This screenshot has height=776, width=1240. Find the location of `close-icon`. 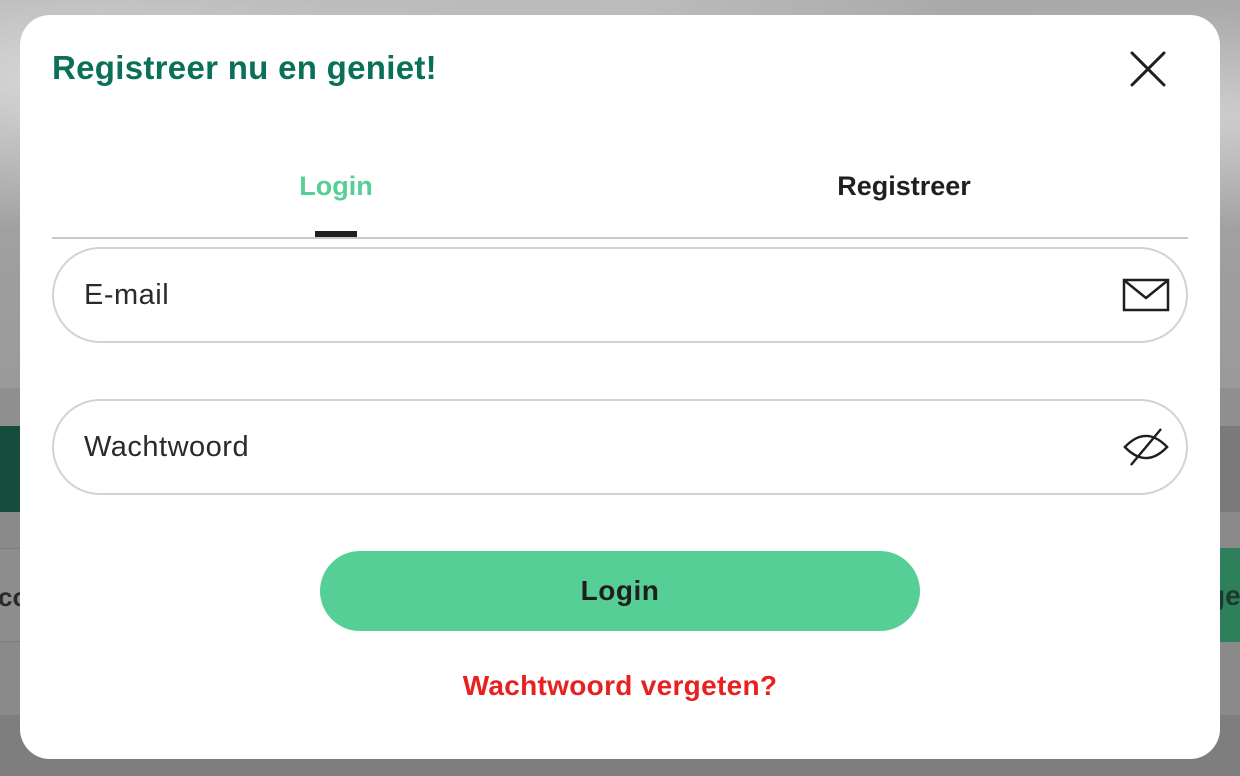

close-icon is located at coordinates (1148, 69).